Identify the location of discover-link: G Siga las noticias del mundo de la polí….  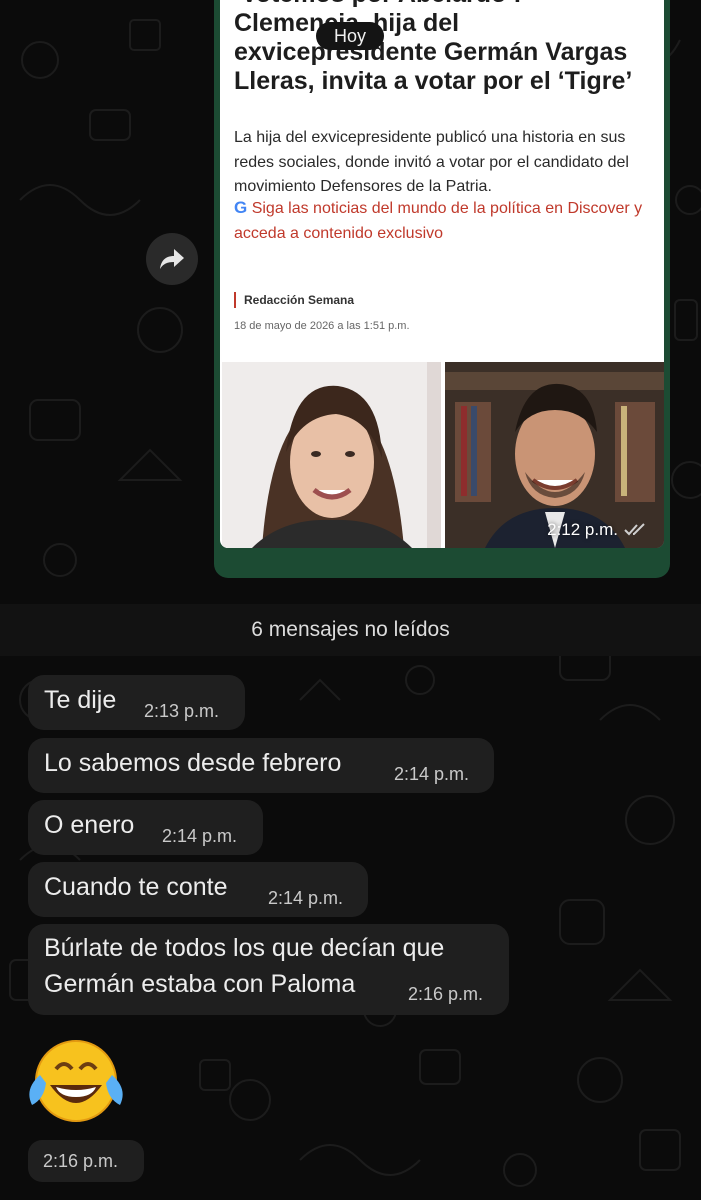
(444, 220).